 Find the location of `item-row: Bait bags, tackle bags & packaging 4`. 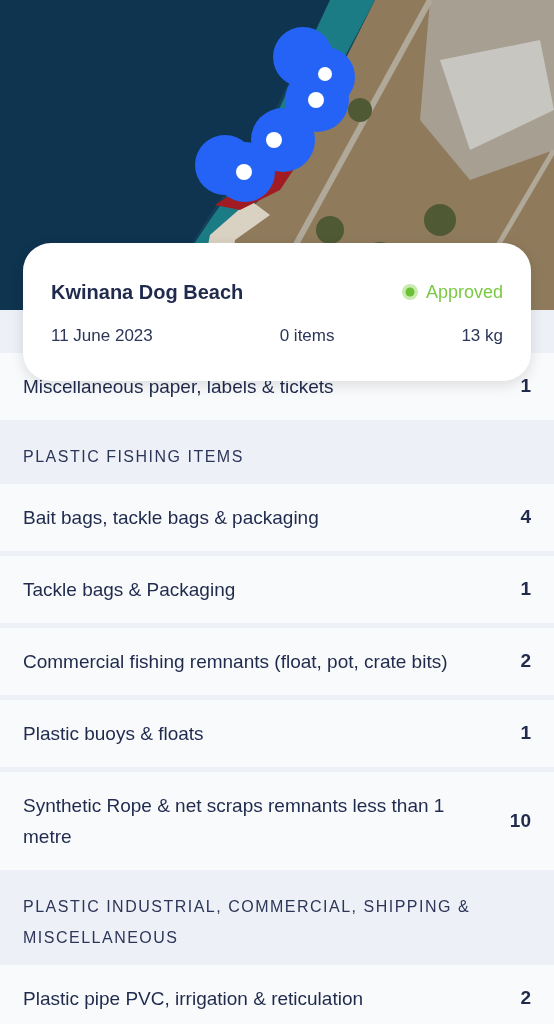

item-row: Bait bags, tackle bags & packaging 4 is located at coordinates (277, 517).